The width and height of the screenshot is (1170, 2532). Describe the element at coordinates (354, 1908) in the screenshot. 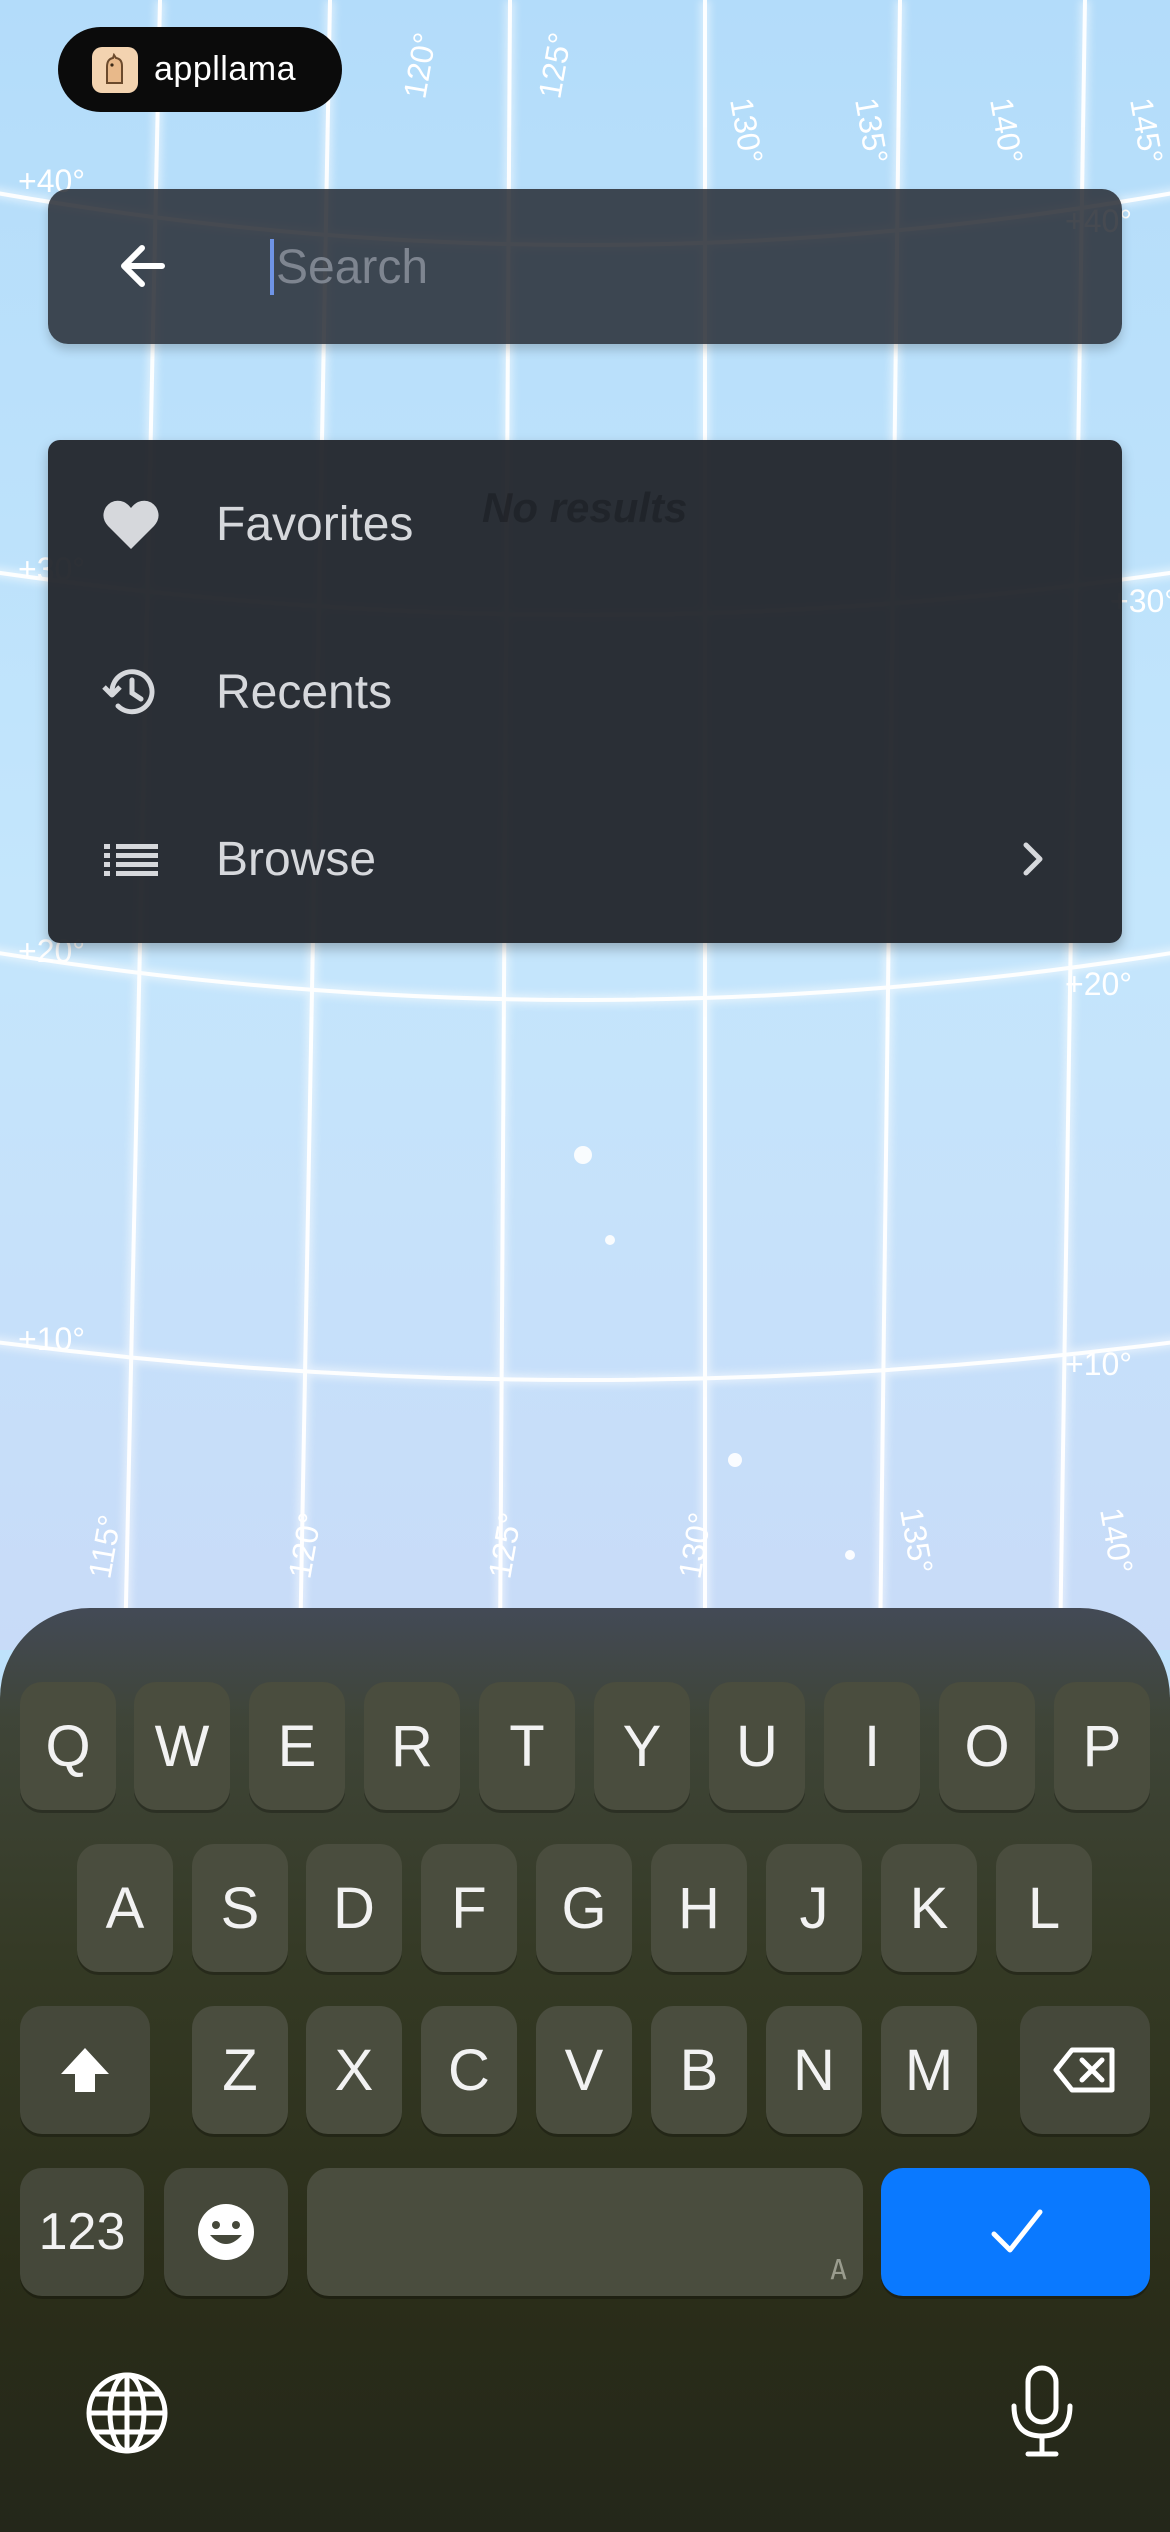

I see `key-d: D` at that location.